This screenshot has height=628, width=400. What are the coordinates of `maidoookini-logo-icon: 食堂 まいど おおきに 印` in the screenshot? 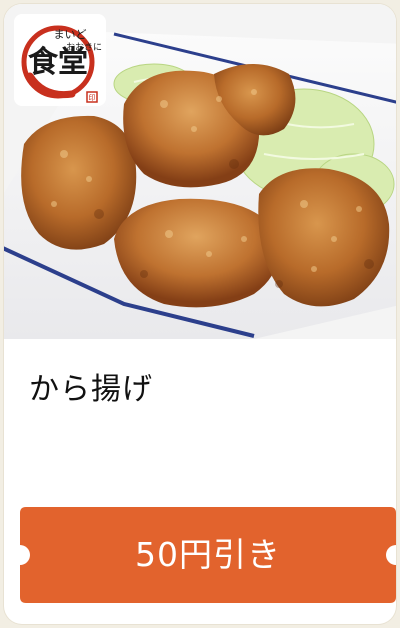 It's located at (61, 64).